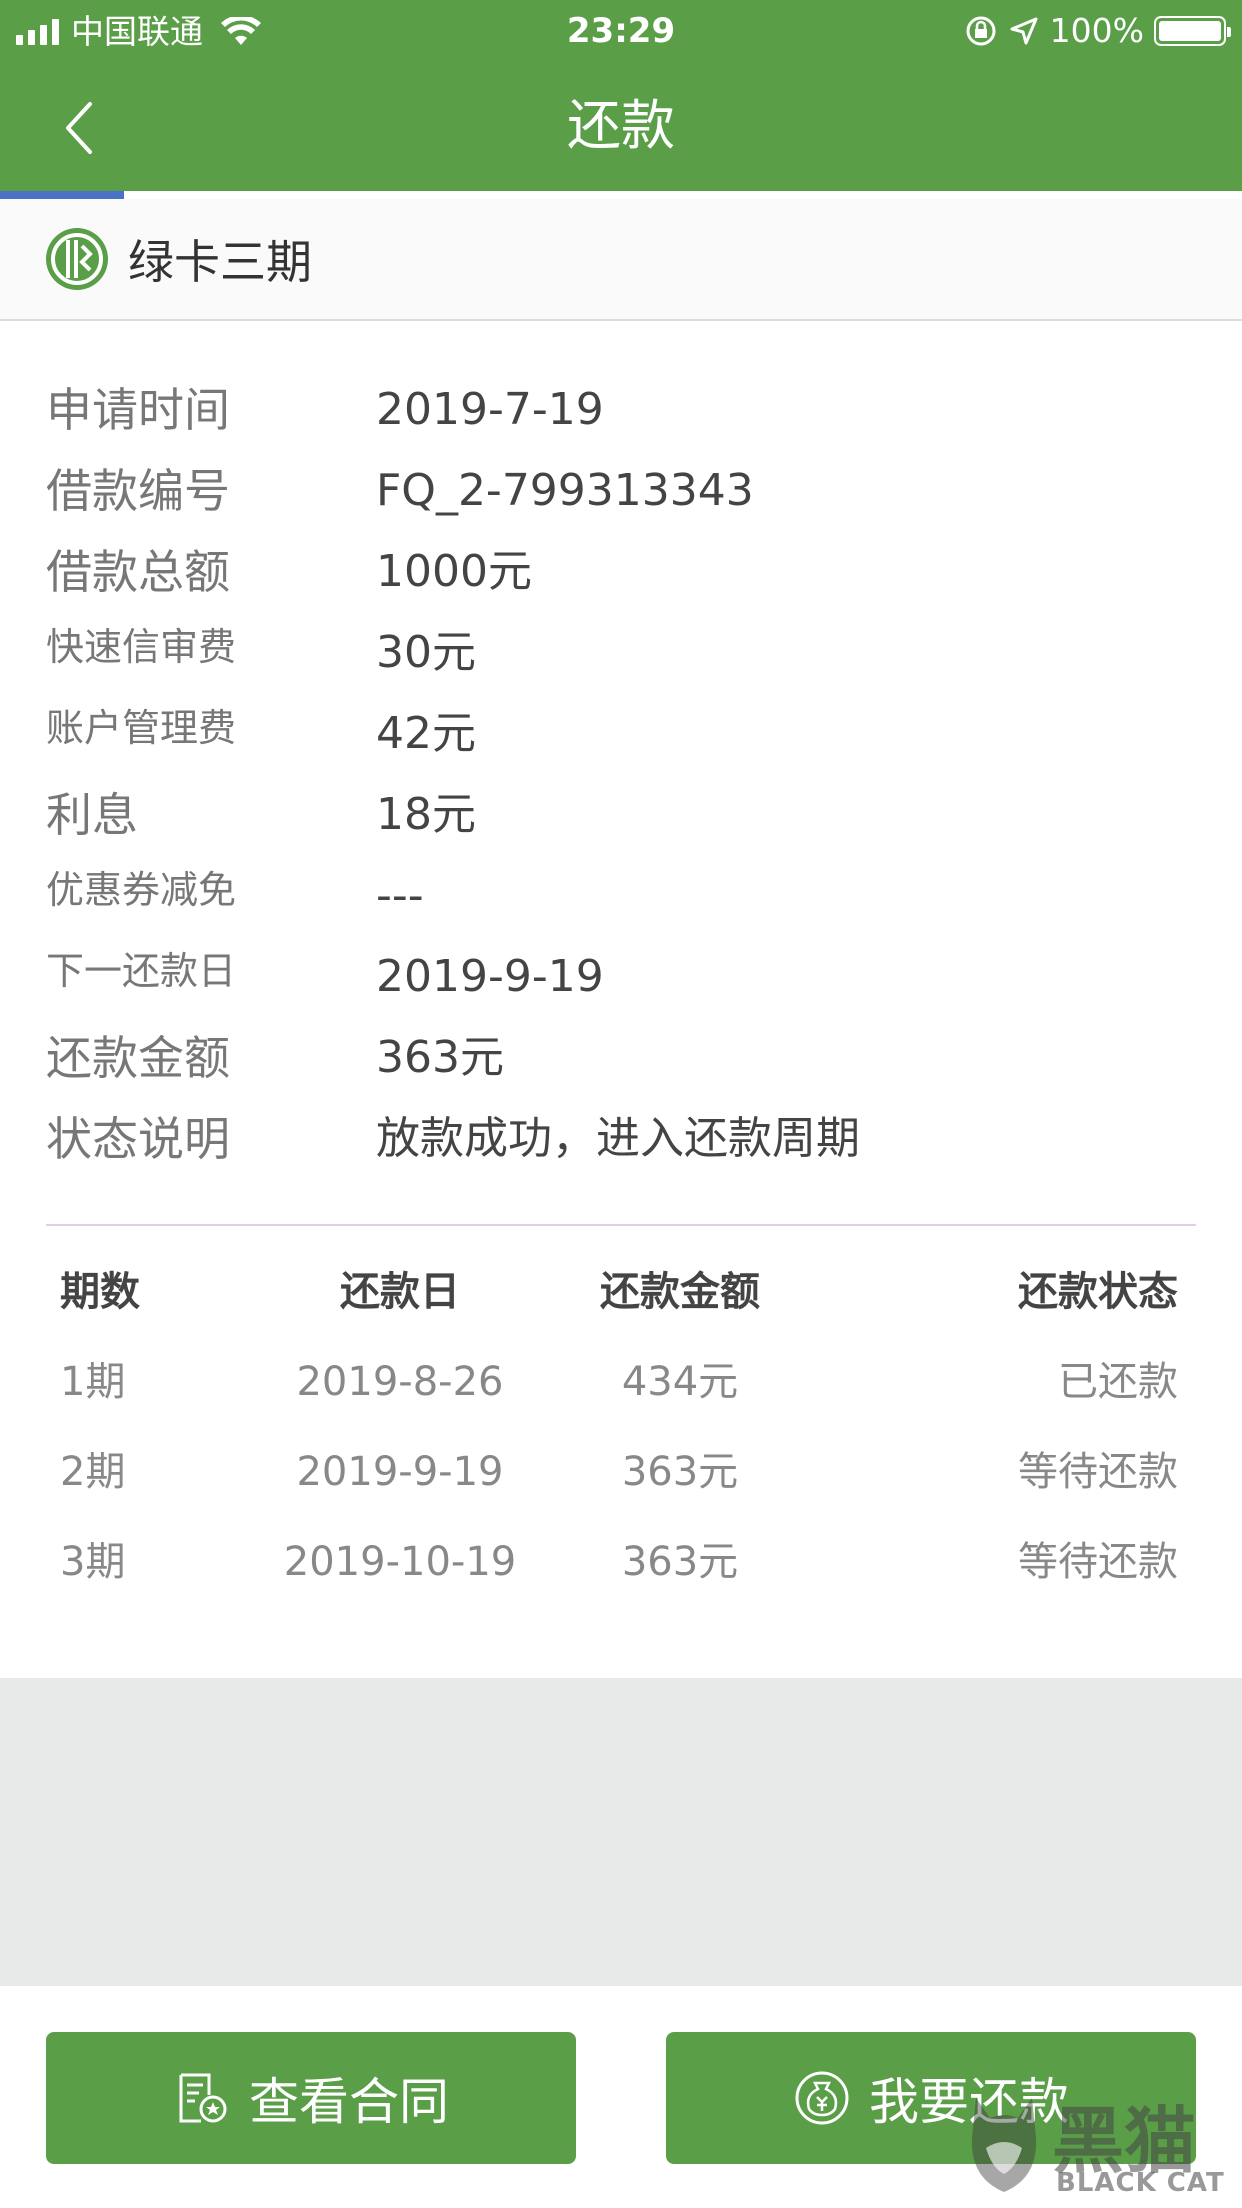 The height and width of the screenshot is (2208, 1242). What do you see at coordinates (138, 410) in the screenshot?
I see `detail-label: 申请时间` at bounding box center [138, 410].